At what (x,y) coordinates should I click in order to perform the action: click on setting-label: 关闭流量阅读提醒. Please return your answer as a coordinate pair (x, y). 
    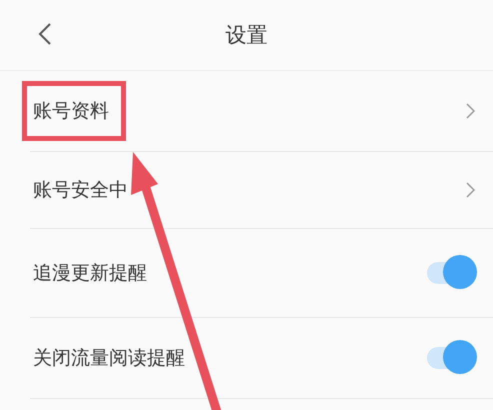
    Looking at the image, I should click on (103, 358).